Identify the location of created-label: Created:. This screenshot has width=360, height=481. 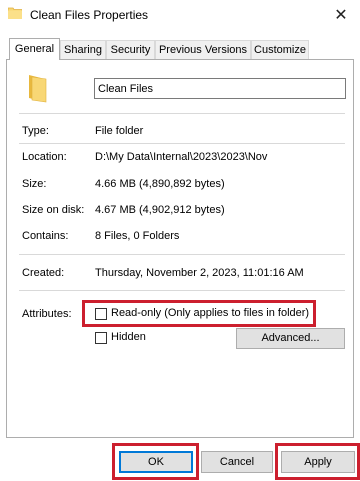
(43, 273).